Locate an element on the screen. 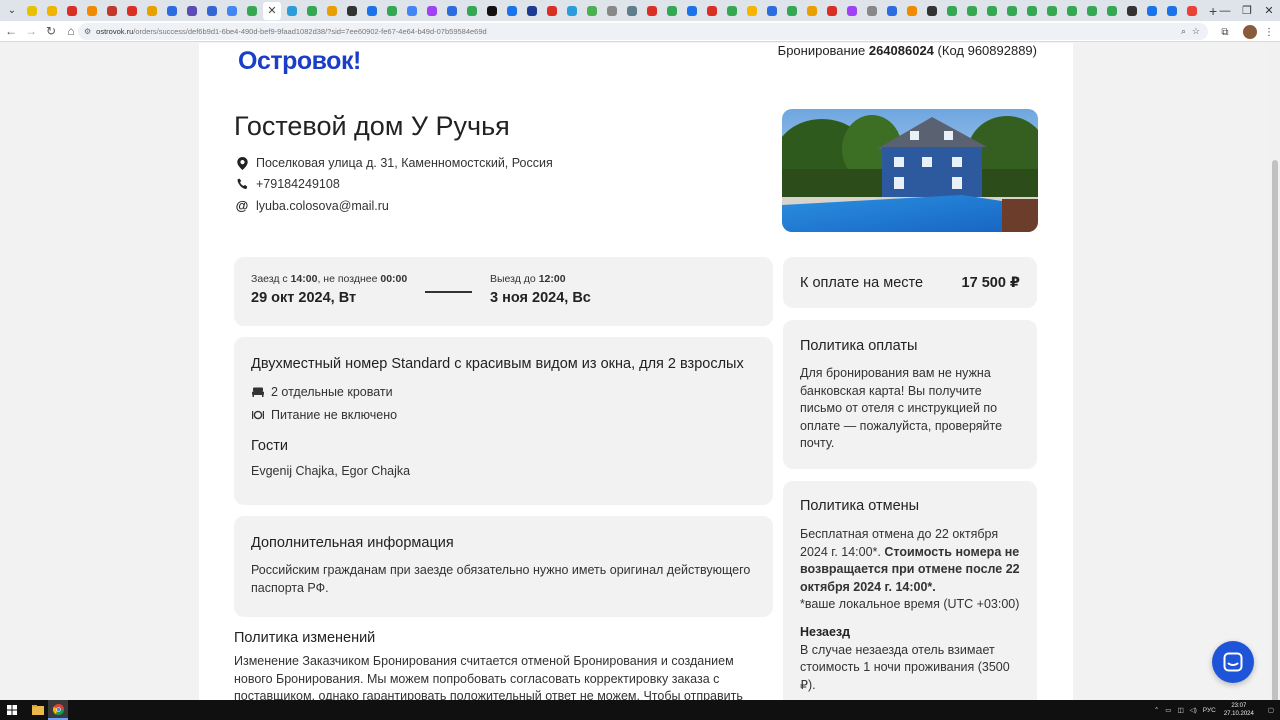 The image size is (1280, 720). support-chat-button is located at coordinates (1233, 662).